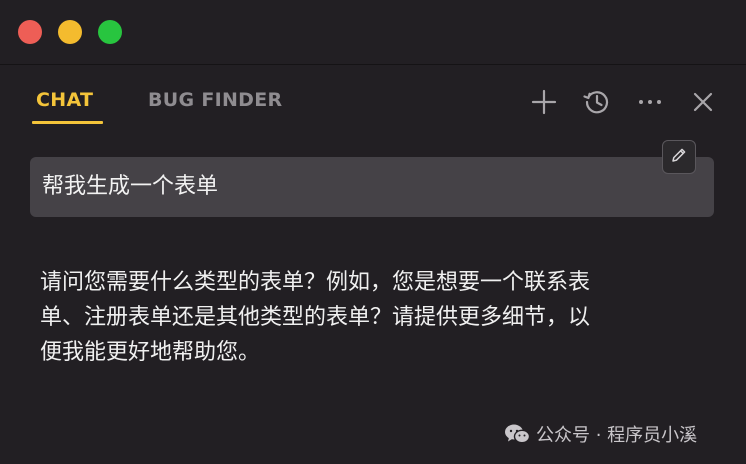 The width and height of the screenshot is (746, 464). Describe the element at coordinates (315, 317) in the screenshot. I see `response-line: 单、注册表单还是其他类型的表单？请提供更多细节，以` at that location.